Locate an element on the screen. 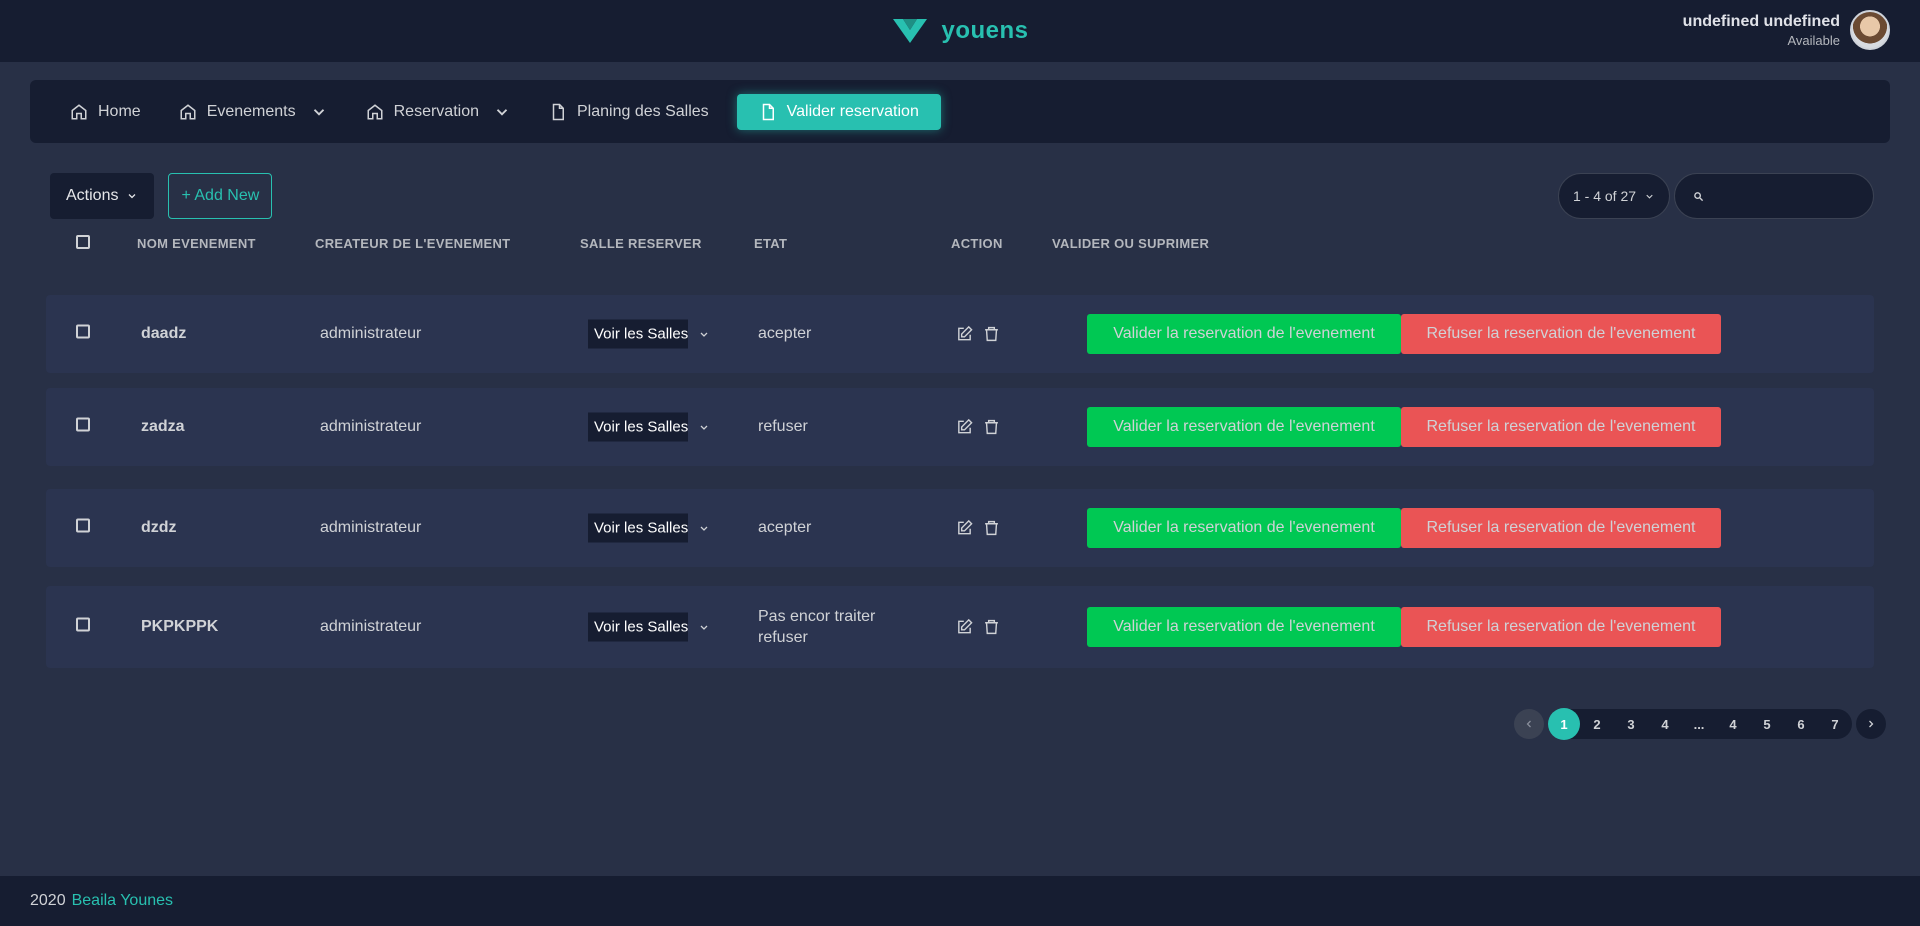 Image resolution: width=1920 pixels, height=926 pixels. footer-year: 2020 is located at coordinates (48, 900).